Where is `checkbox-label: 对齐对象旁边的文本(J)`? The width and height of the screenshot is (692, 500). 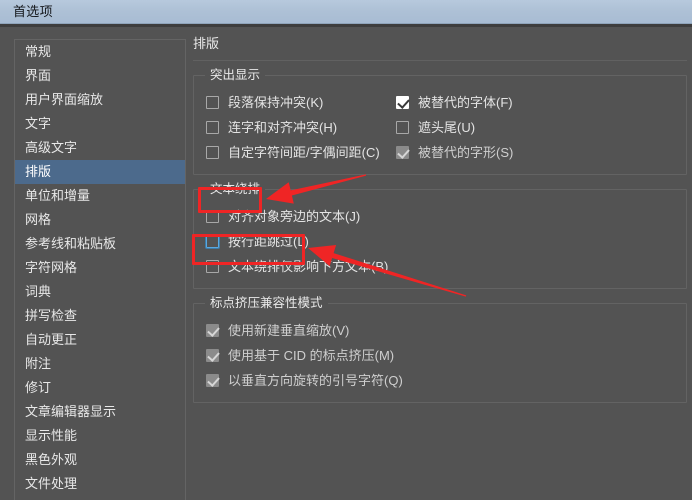
checkbox-label: 对齐对象旁边的文本(J) is located at coordinates (294, 216).